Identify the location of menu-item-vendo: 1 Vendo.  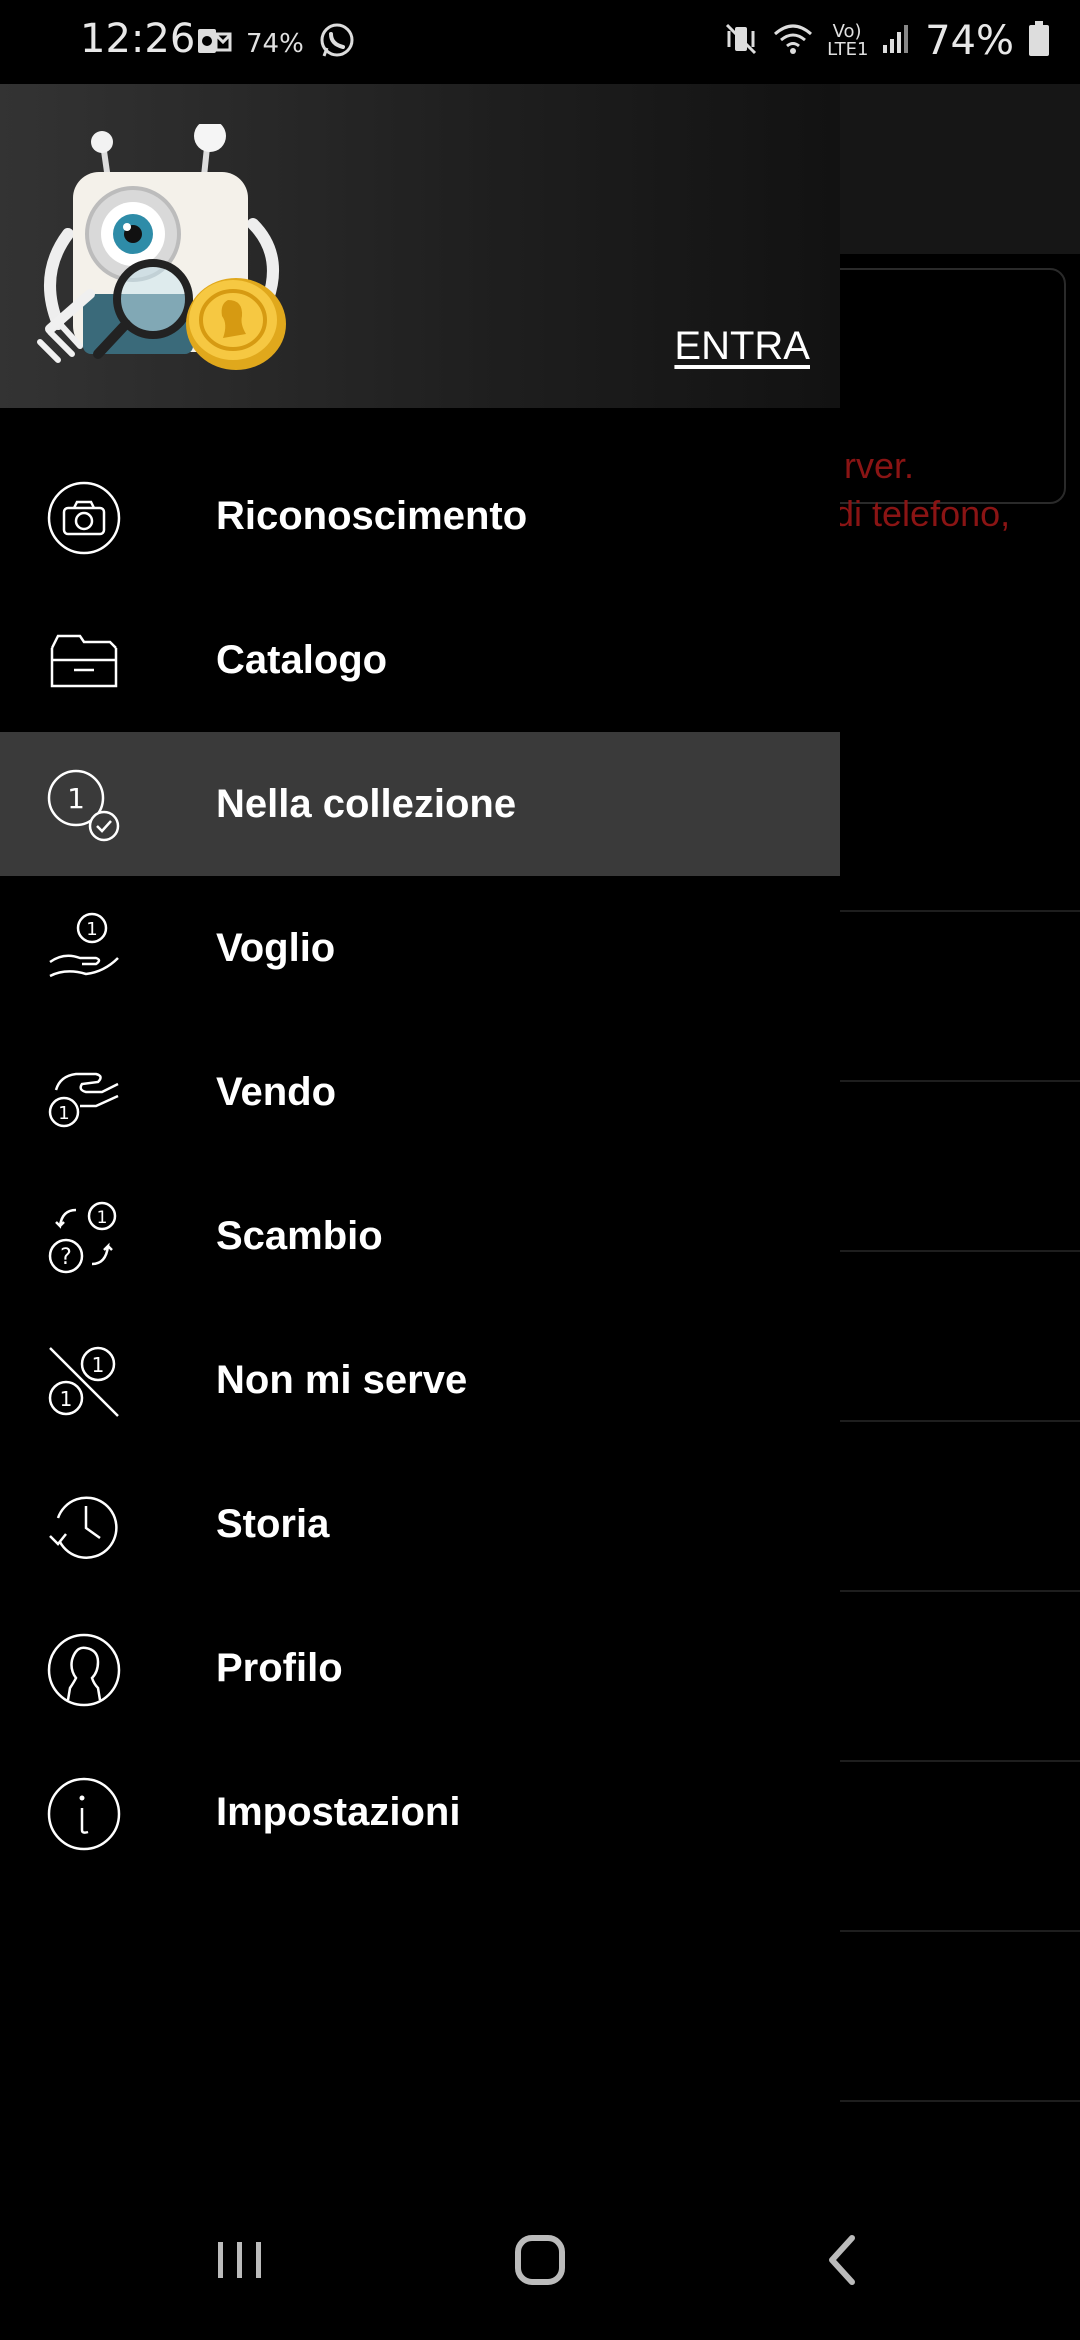
(420, 1092).